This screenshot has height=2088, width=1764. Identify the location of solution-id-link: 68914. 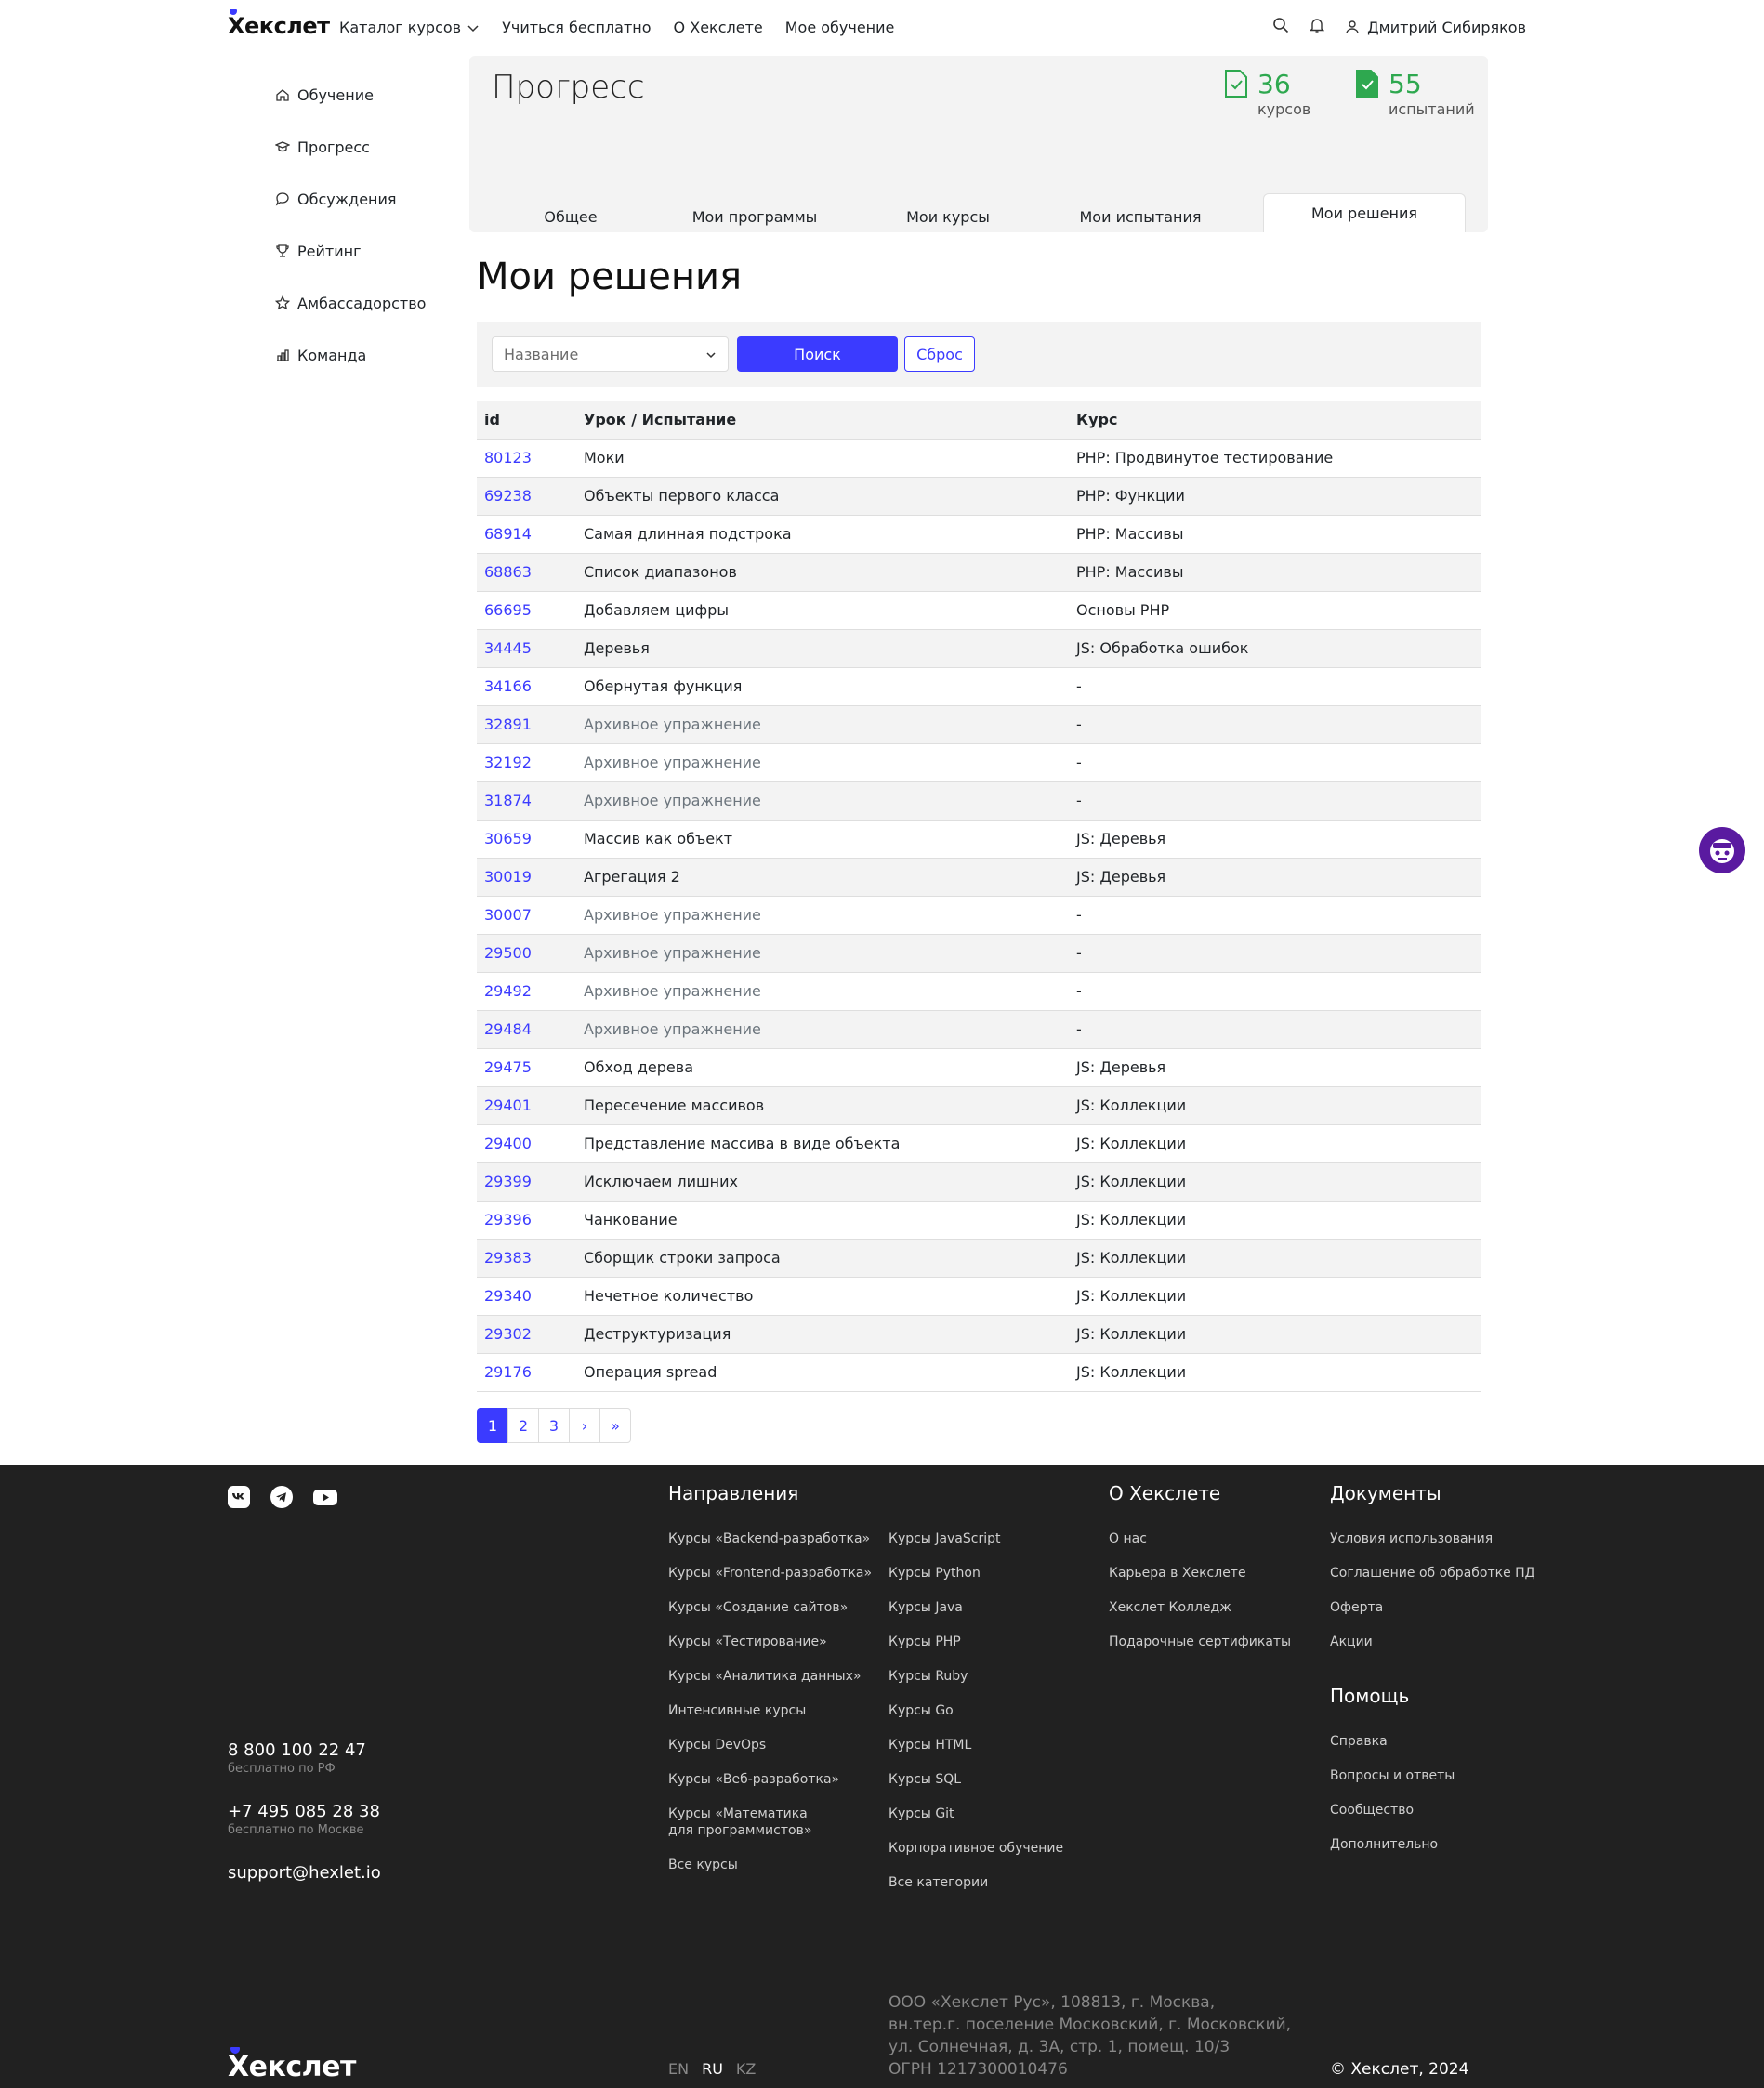
(508, 534).